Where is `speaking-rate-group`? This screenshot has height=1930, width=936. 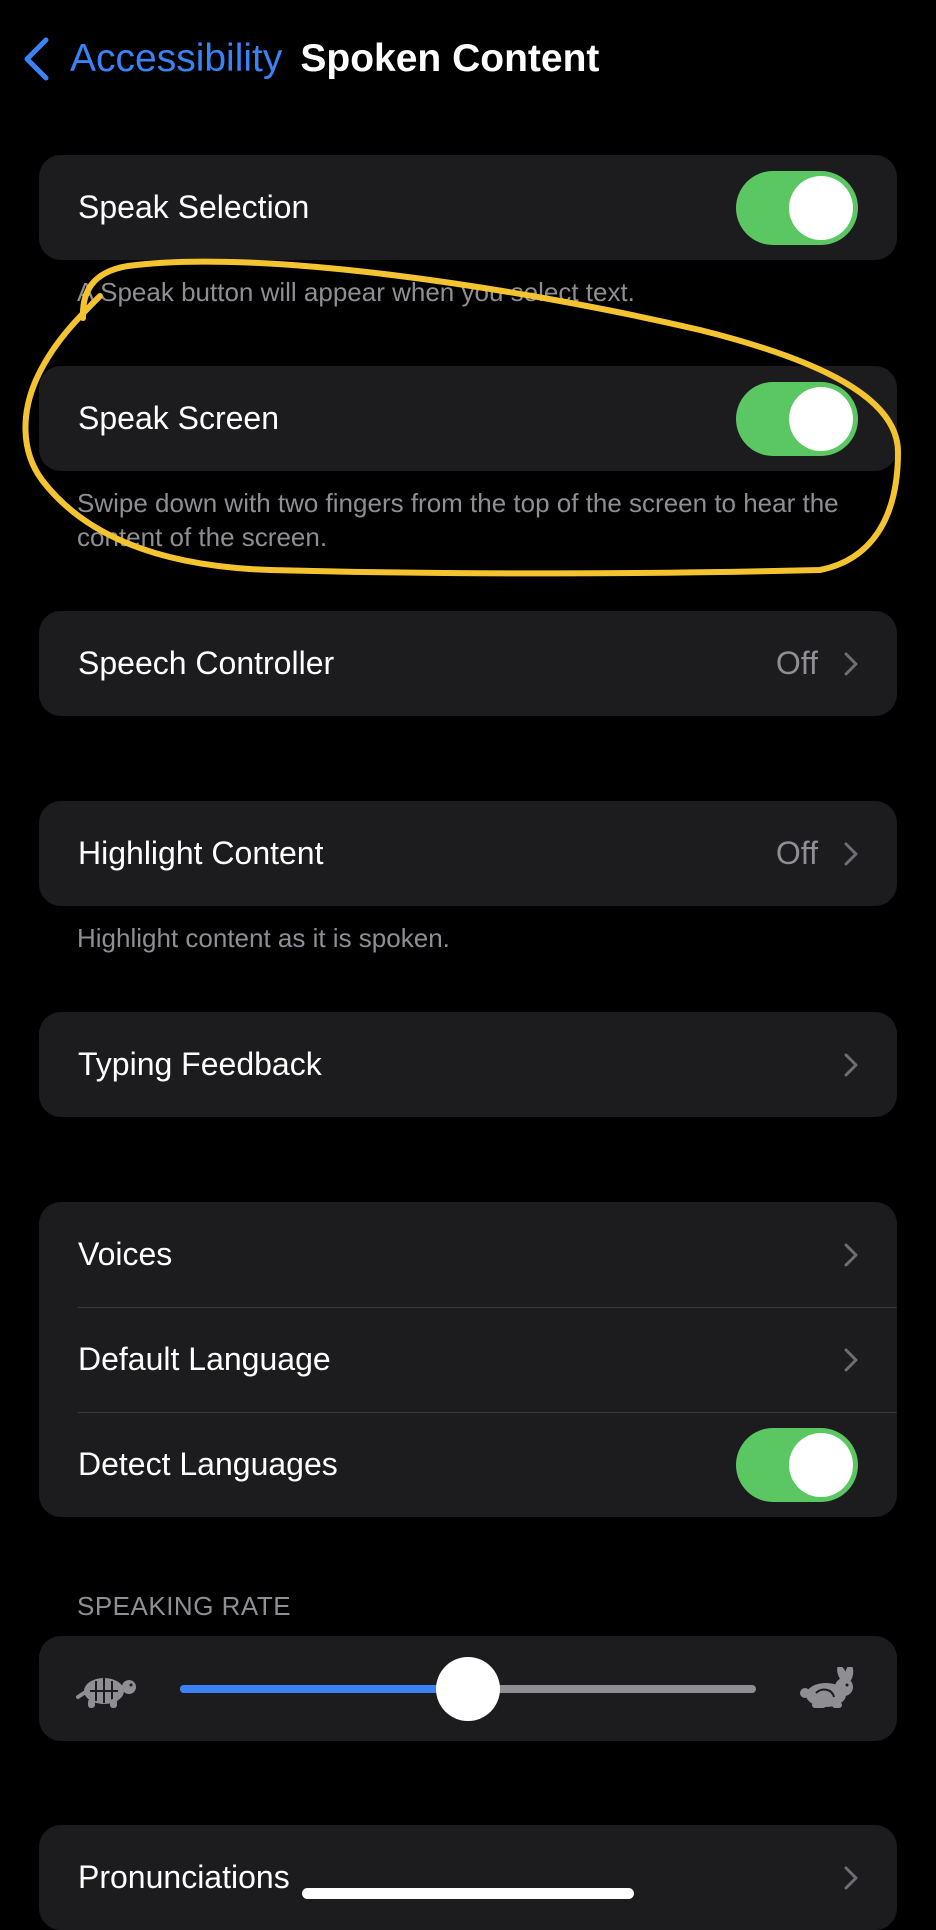 speaking-rate-group is located at coordinates (468, 1688).